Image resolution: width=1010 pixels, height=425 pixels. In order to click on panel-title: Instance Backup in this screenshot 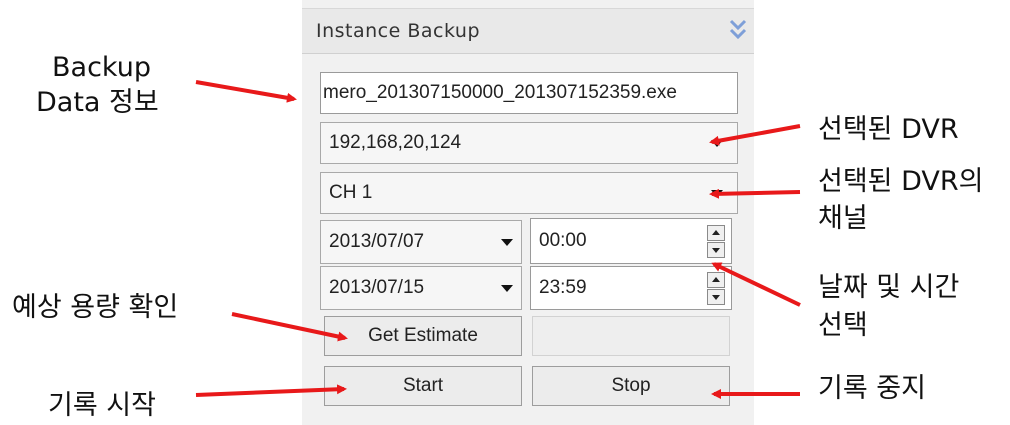, I will do `click(398, 31)`.